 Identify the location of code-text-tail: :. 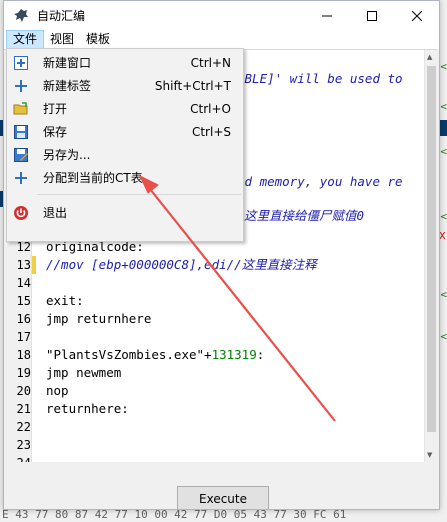
(260, 354).